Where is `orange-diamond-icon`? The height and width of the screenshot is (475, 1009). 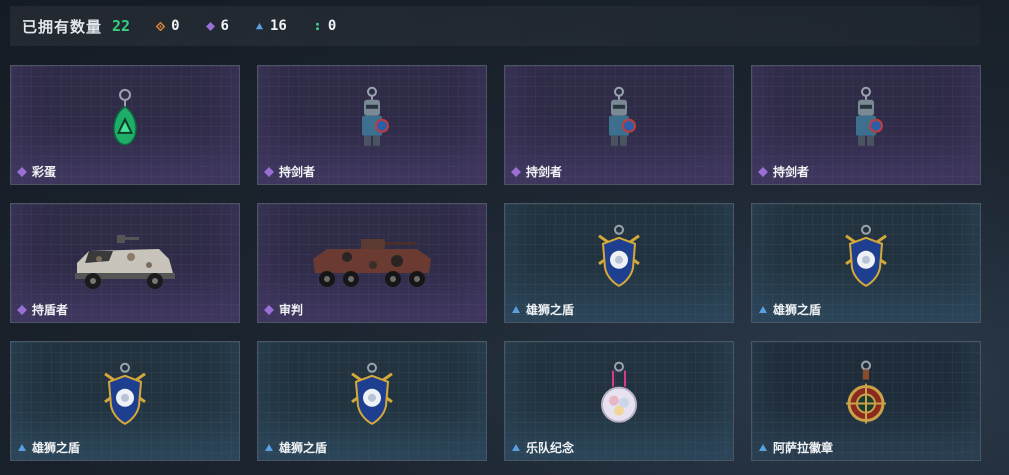 orange-diamond-icon is located at coordinates (161, 26).